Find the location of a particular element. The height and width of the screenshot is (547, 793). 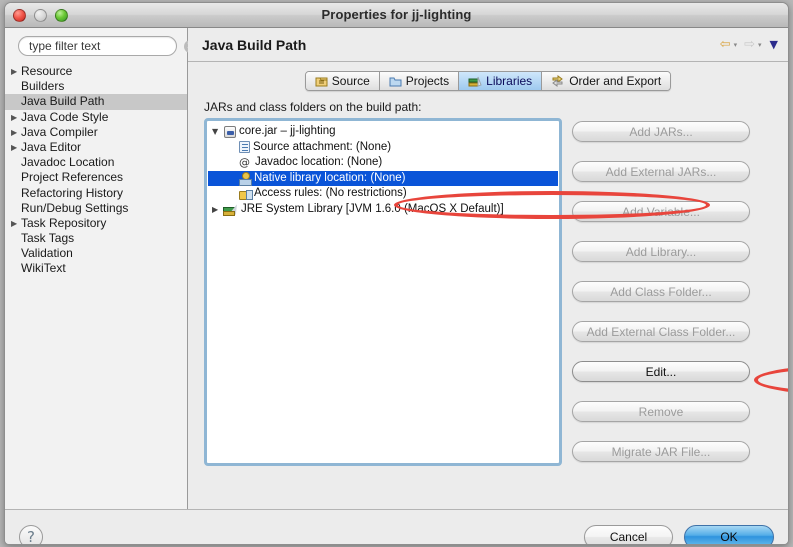

native-icon is located at coordinates (245, 178).